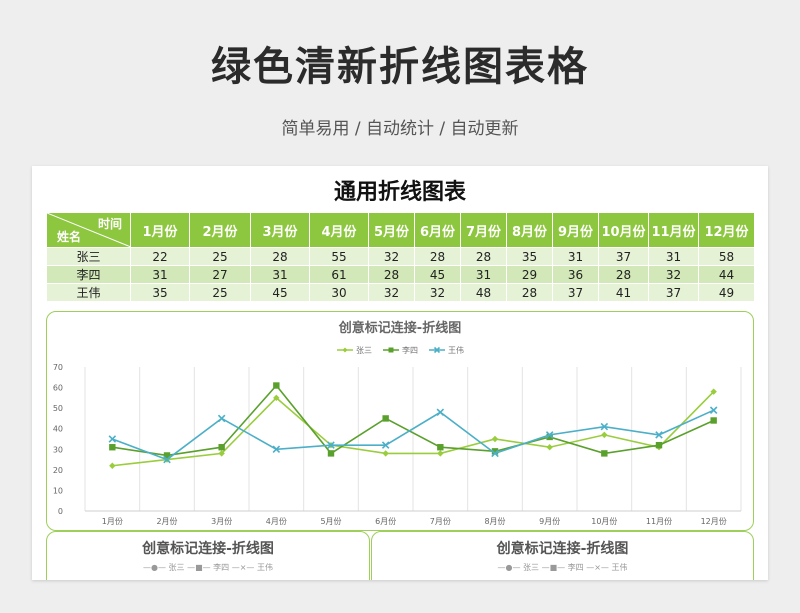 This screenshot has height=613, width=800. I want to click on month-header: 7月份, so click(483, 230).